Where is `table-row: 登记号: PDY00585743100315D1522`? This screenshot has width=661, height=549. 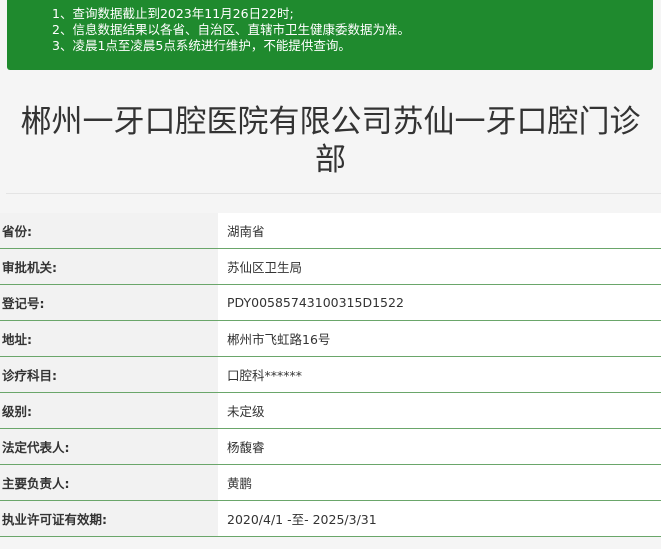
table-row: 登记号: PDY00585743100315D1522 is located at coordinates (330, 303).